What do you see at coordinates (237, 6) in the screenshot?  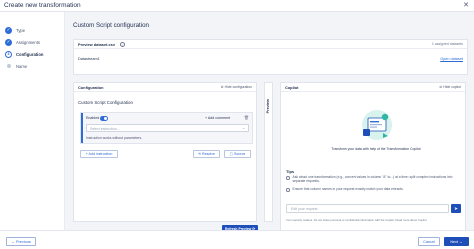 I see `title-bar: Create new transformation ✕` at bounding box center [237, 6].